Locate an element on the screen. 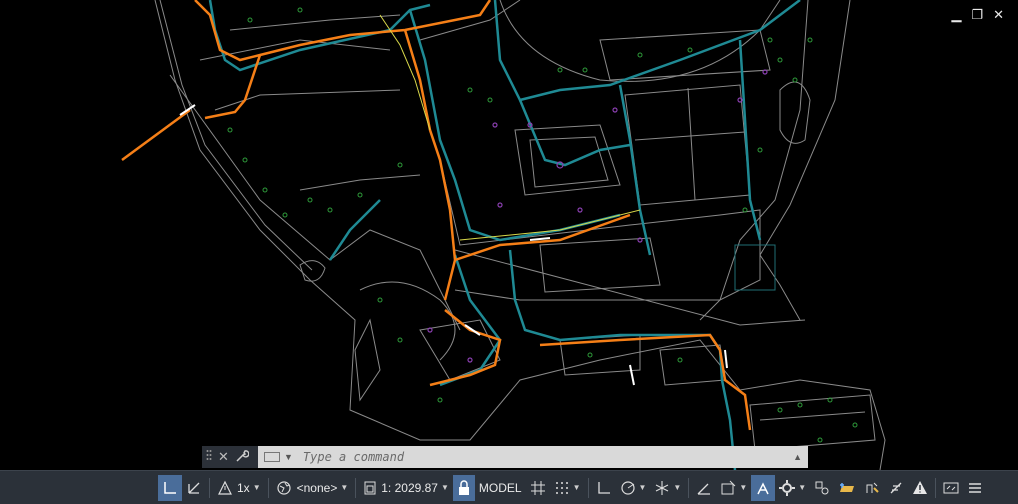 This screenshot has width=1018, height=504. chevron-up-icon: ▲ is located at coordinates (797, 457).